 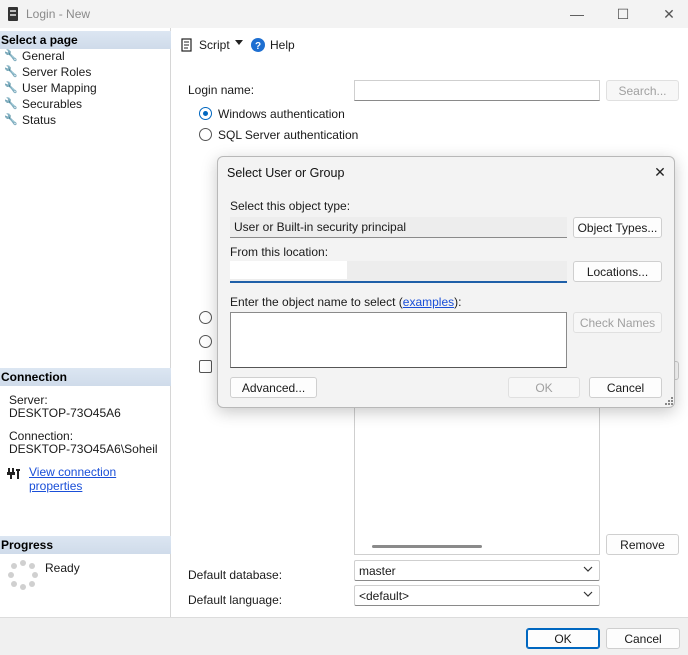 I want to click on page-status-label: Status, so click(x=39, y=120).